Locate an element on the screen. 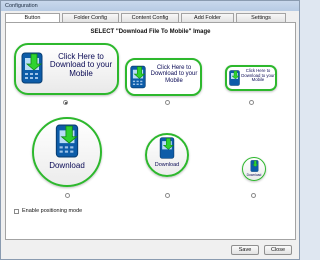 The height and width of the screenshot is (260, 320). enable-positioning-checkbox is located at coordinates (16, 211).